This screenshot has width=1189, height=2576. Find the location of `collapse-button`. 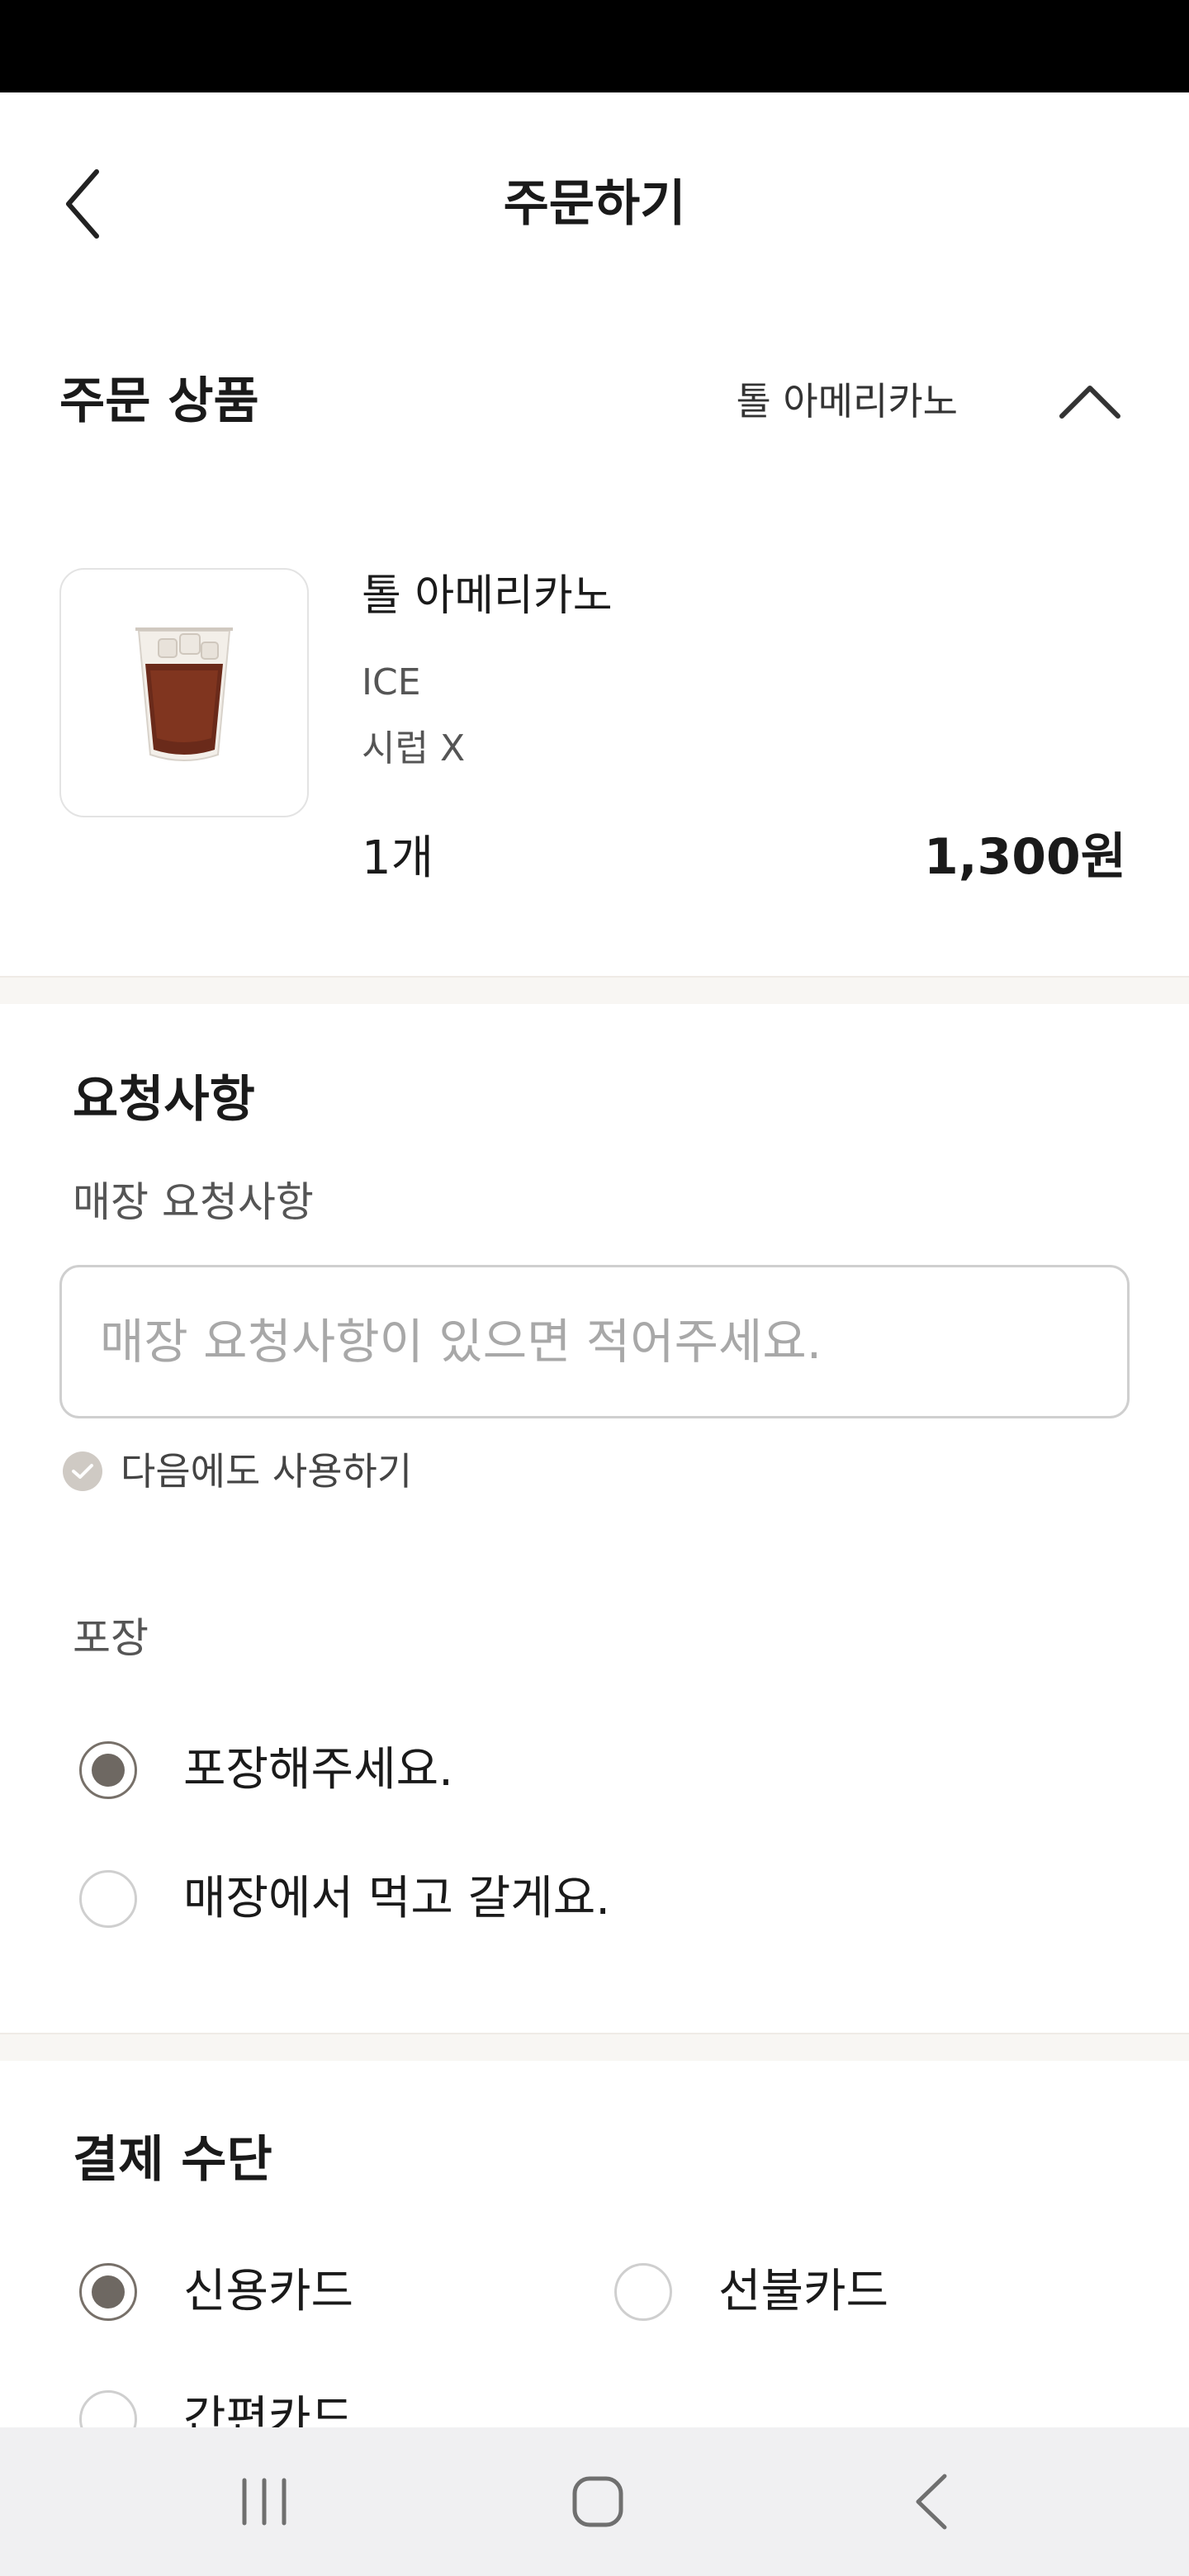

collapse-button is located at coordinates (1090, 401).